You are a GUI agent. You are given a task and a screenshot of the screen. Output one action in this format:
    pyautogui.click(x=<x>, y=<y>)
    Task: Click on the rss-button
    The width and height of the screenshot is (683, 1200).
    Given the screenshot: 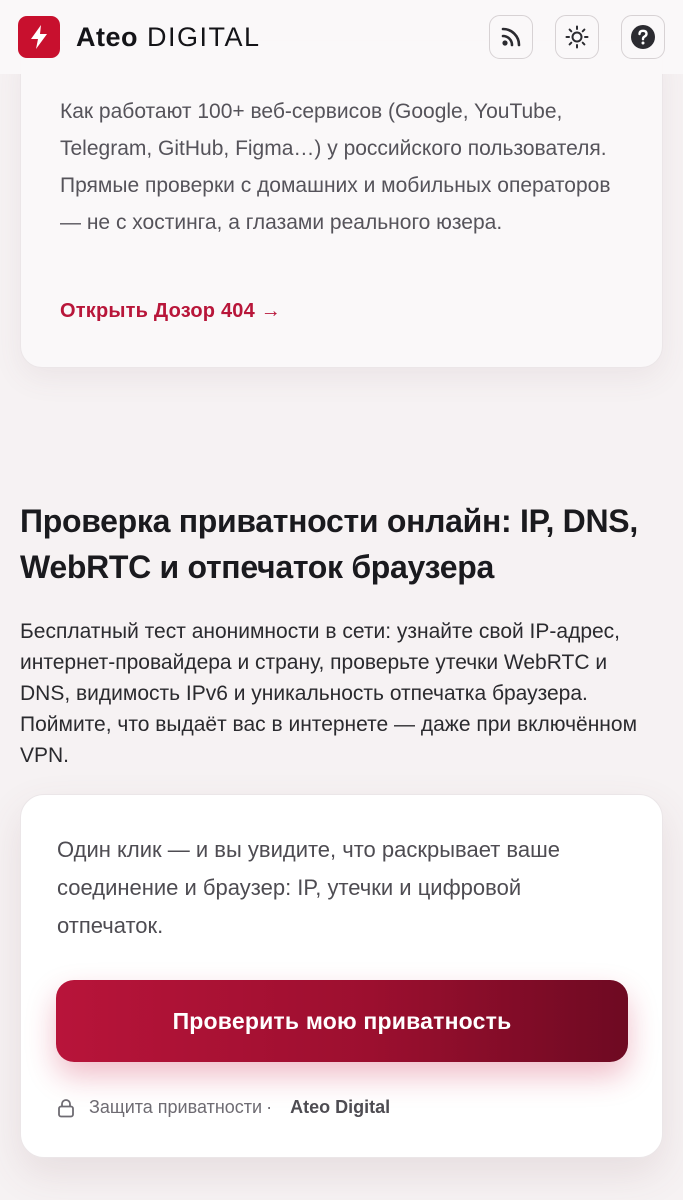 What is the action you would take?
    pyautogui.click(x=511, y=37)
    